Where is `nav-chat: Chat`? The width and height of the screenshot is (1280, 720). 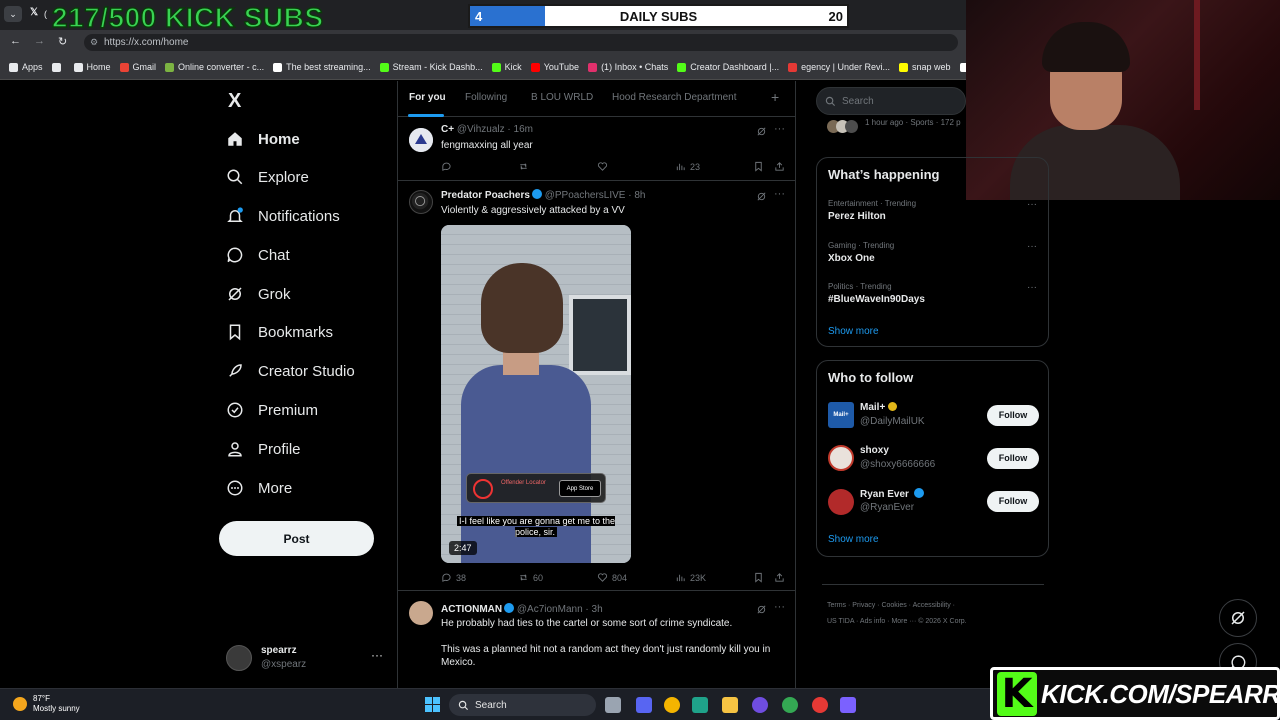 nav-chat: Chat is located at coordinates (258, 255).